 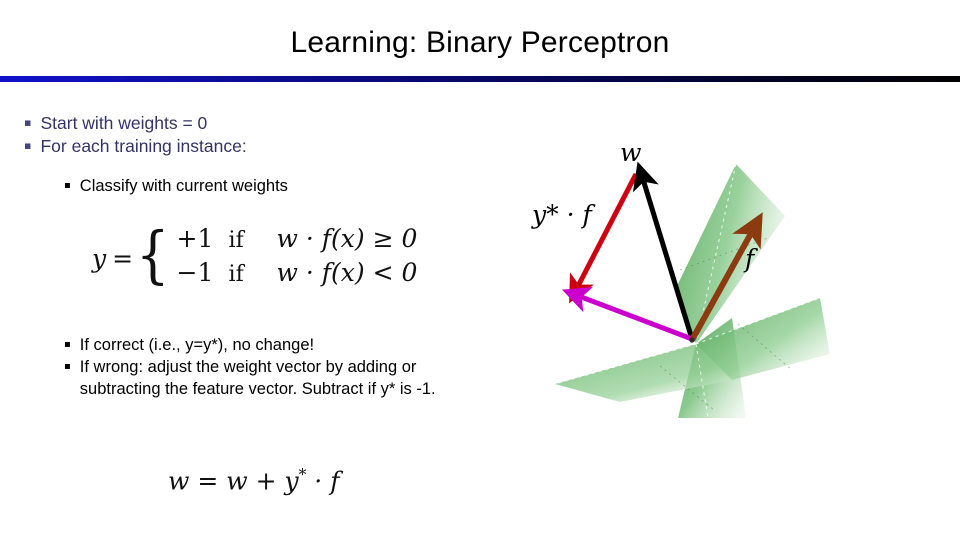 What do you see at coordinates (562, 214) in the screenshot?
I see `diagram-label-y-star-f: y* · f` at bounding box center [562, 214].